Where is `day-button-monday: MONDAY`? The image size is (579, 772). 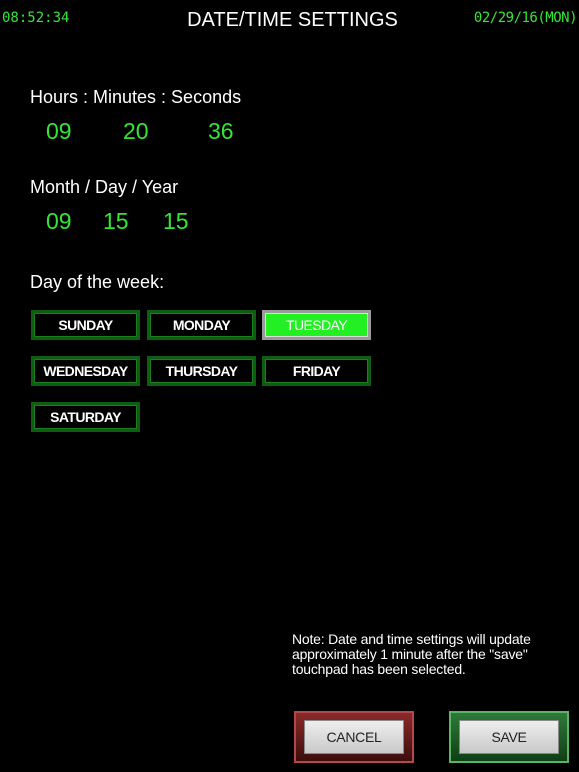 day-button-monday: MONDAY is located at coordinates (201, 325).